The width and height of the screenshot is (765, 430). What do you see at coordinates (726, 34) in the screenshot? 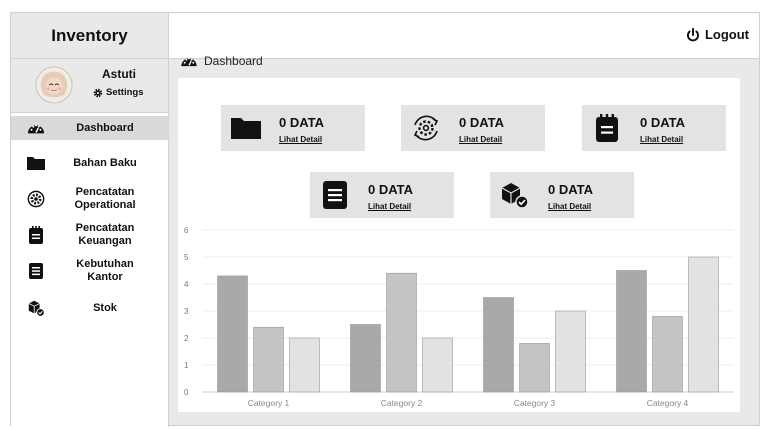
I see `logout-label: Logout` at bounding box center [726, 34].